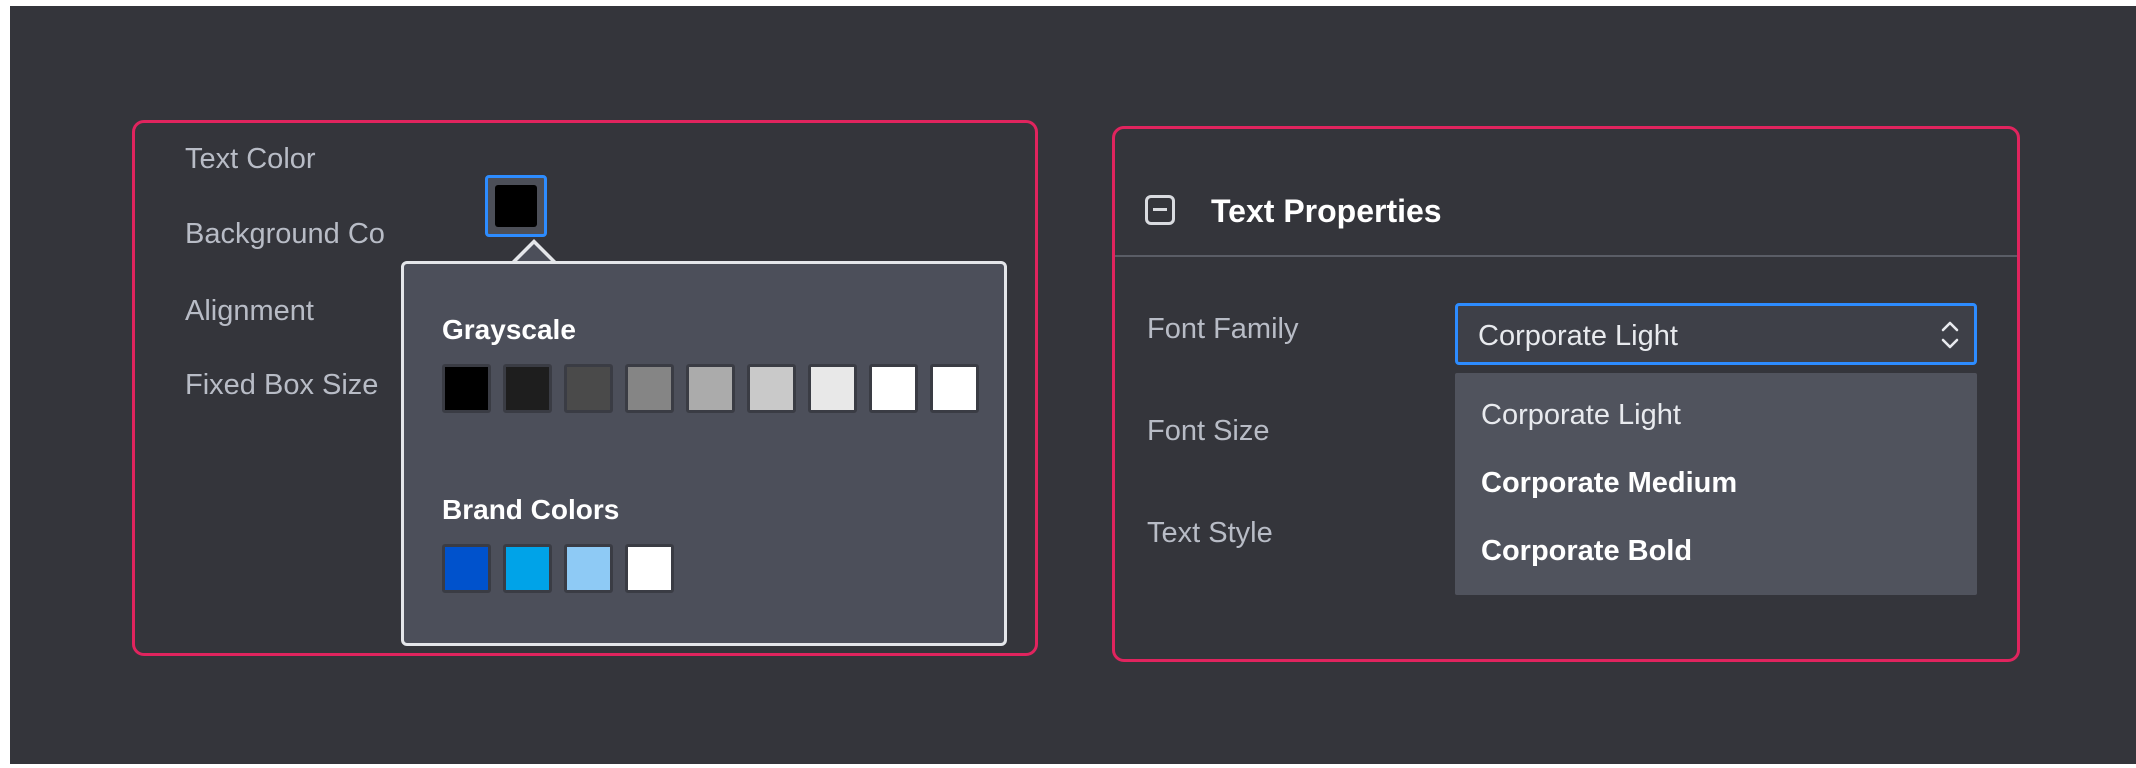  Describe the element at coordinates (1586, 551) in the screenshot. I see `font-option-corporate-bold: Corporate Bold` at that location.